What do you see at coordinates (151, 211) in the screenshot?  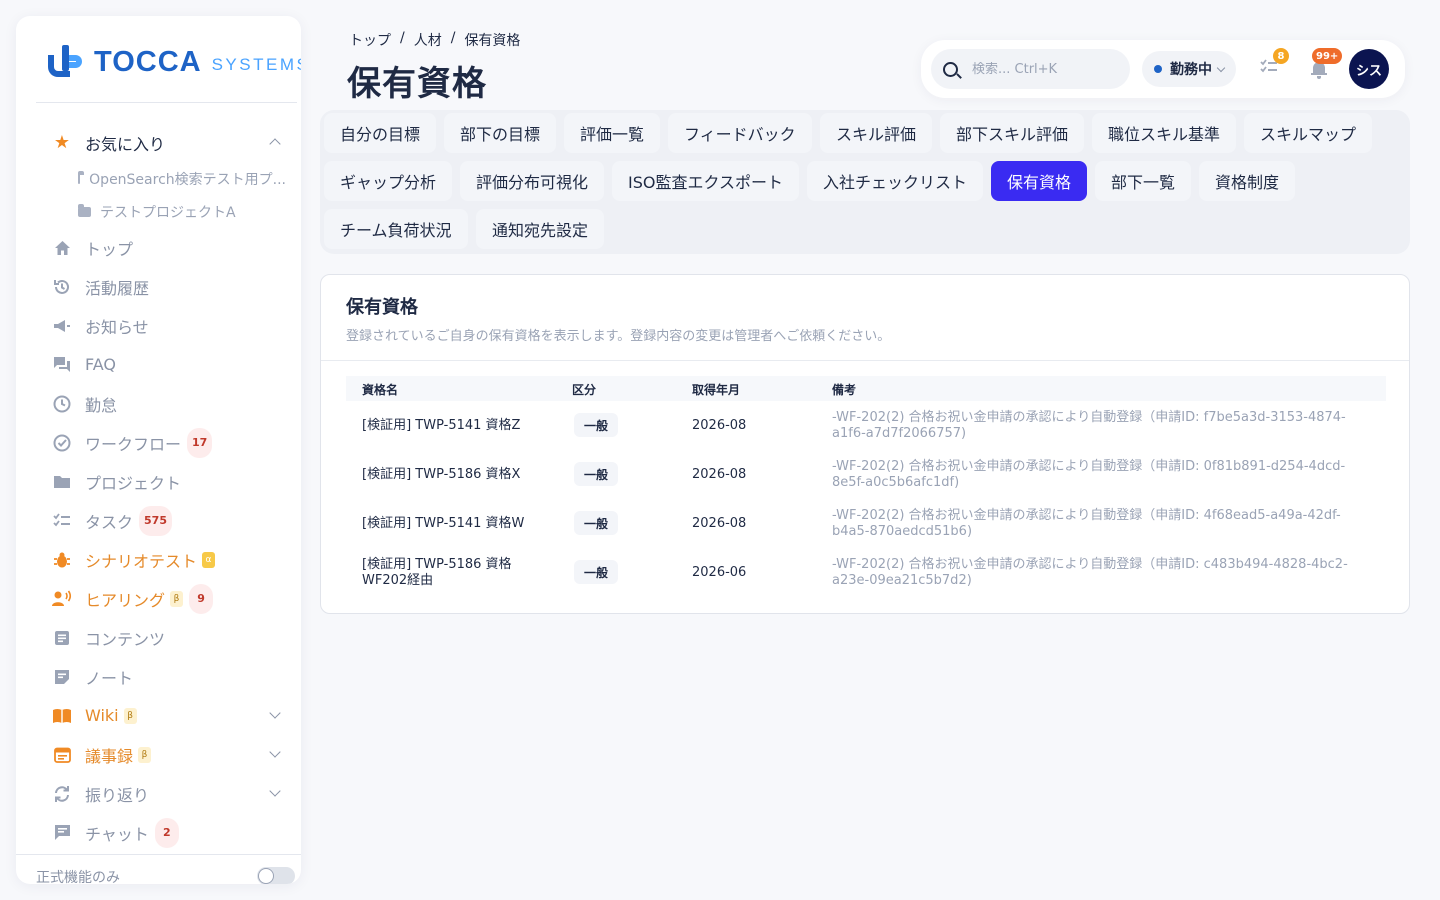 I see `favorite-item: テストプロジェクトA` at bounding box center [151, 211].